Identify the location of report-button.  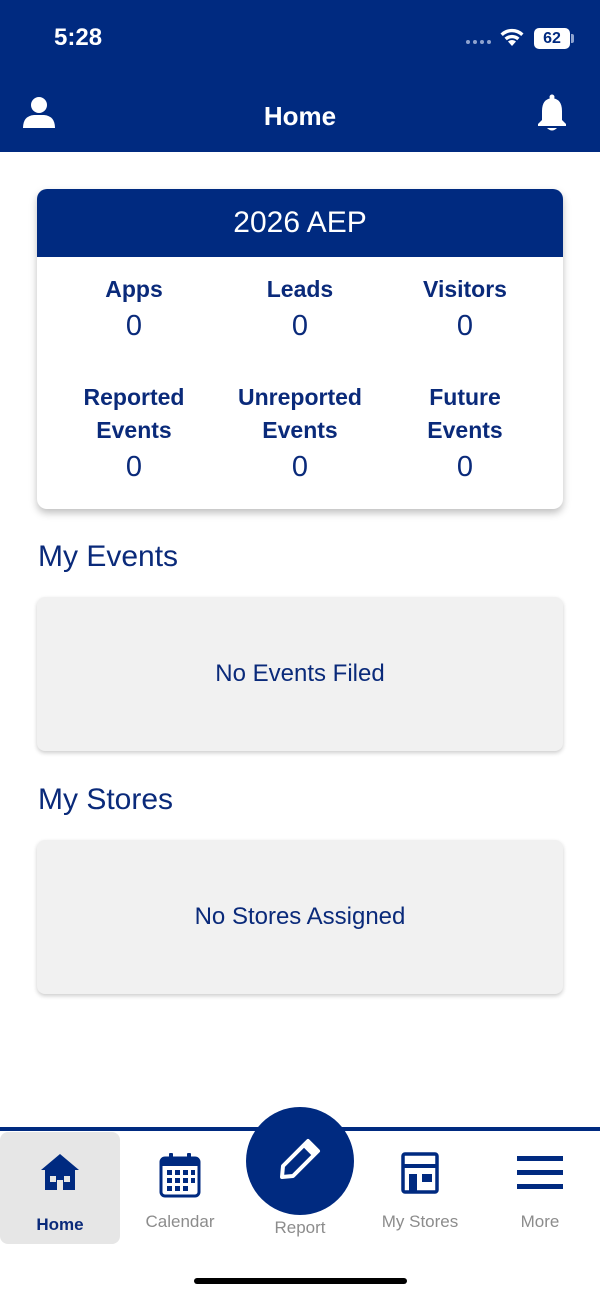
(300, 1161).